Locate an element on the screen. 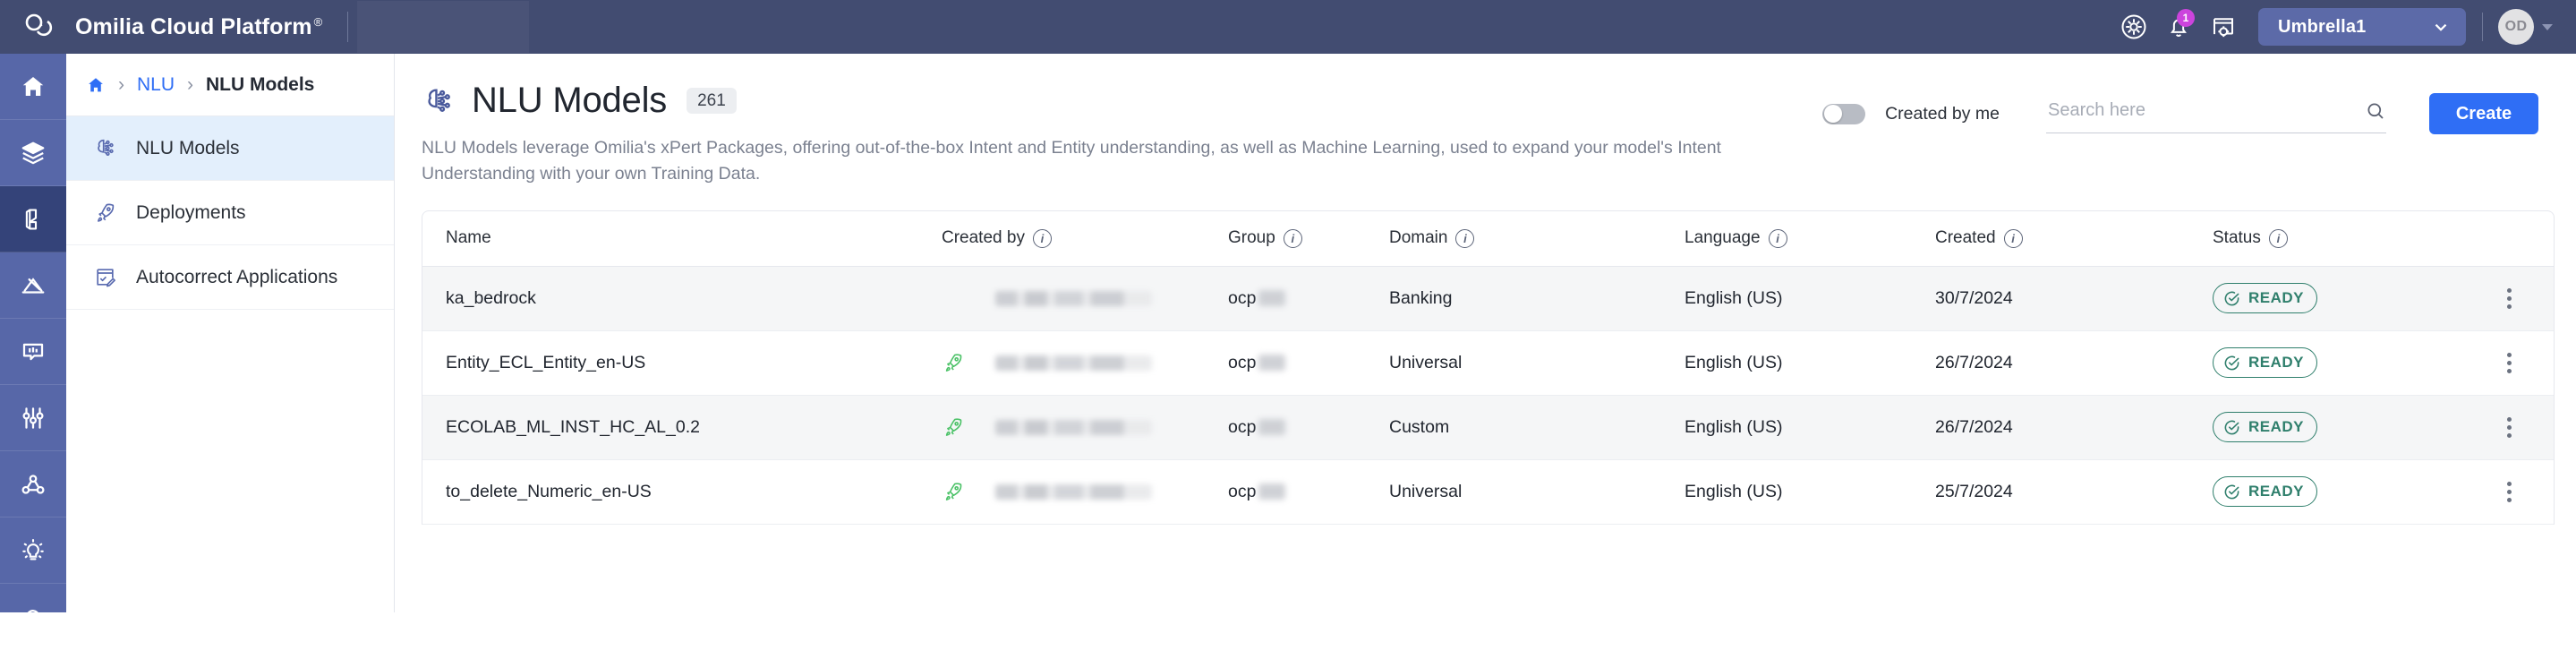  rail-item-analytics is located at coordinates (33, 285).